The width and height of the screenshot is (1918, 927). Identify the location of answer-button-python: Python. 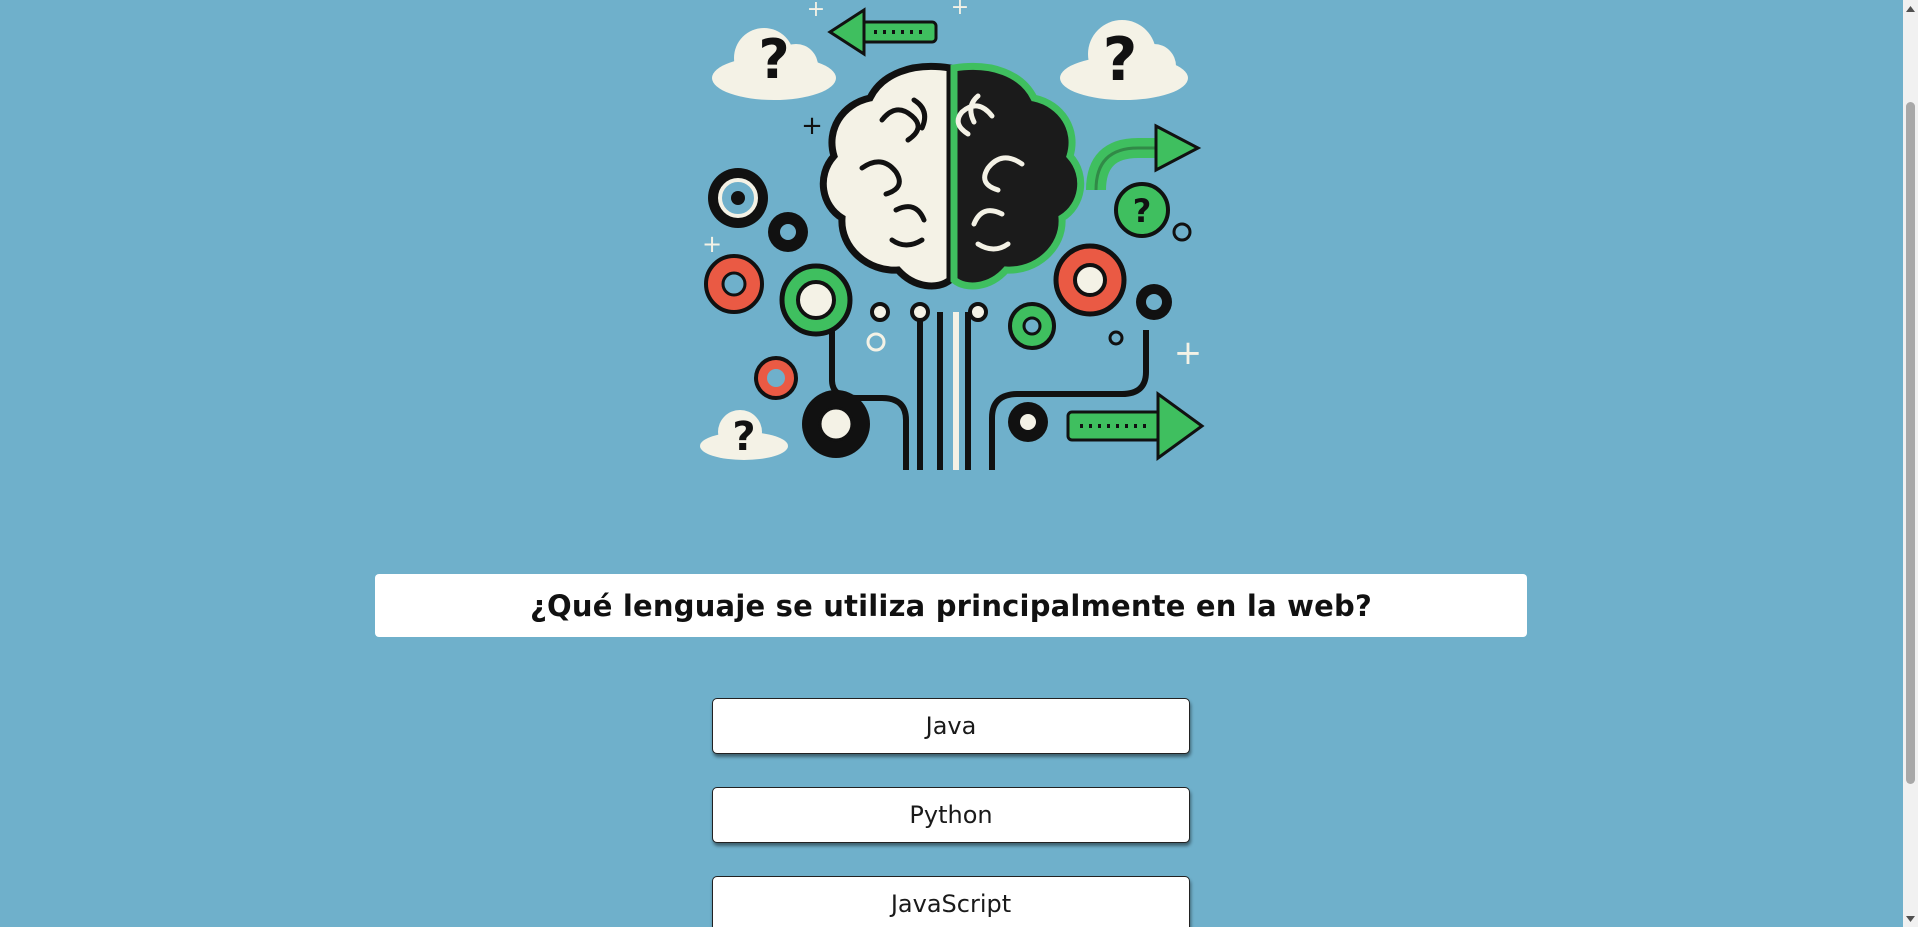
(951, 815).